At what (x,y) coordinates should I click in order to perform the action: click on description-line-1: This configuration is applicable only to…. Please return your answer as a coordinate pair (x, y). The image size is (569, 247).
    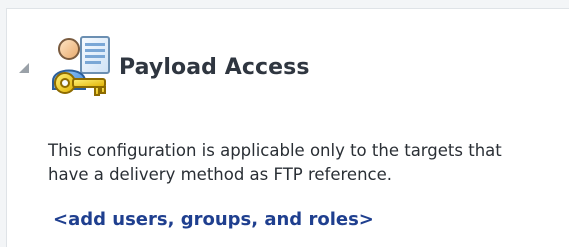
    Looking at the image, I should click on (275, 150).